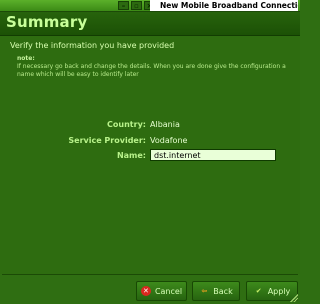 The height and width of the screenshot is (304, 320). I want to click on checkmark-icon: ✔, so click(258, 291).